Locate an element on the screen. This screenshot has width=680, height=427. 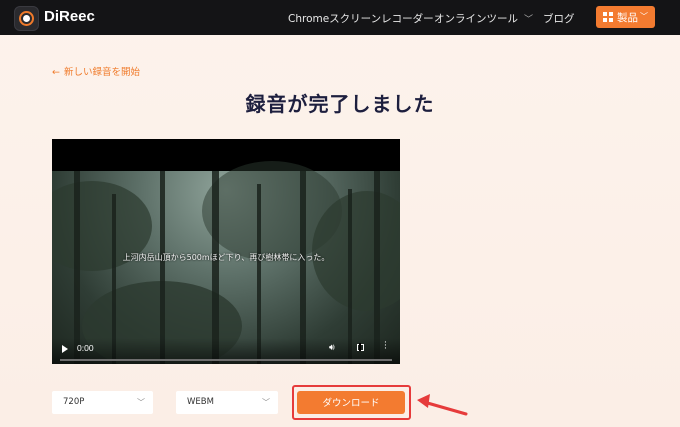
nav-online-tools-label: オンラインツール is located at coordinates (476, 19).